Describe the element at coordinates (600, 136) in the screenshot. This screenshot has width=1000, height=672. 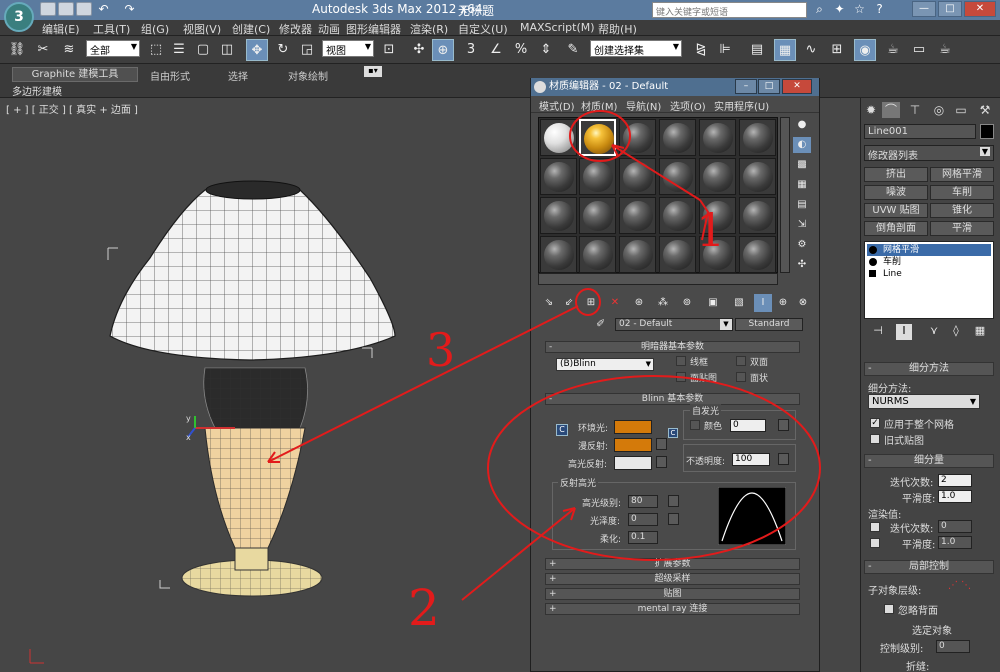
I see `annotation-circle-slot` at that location.